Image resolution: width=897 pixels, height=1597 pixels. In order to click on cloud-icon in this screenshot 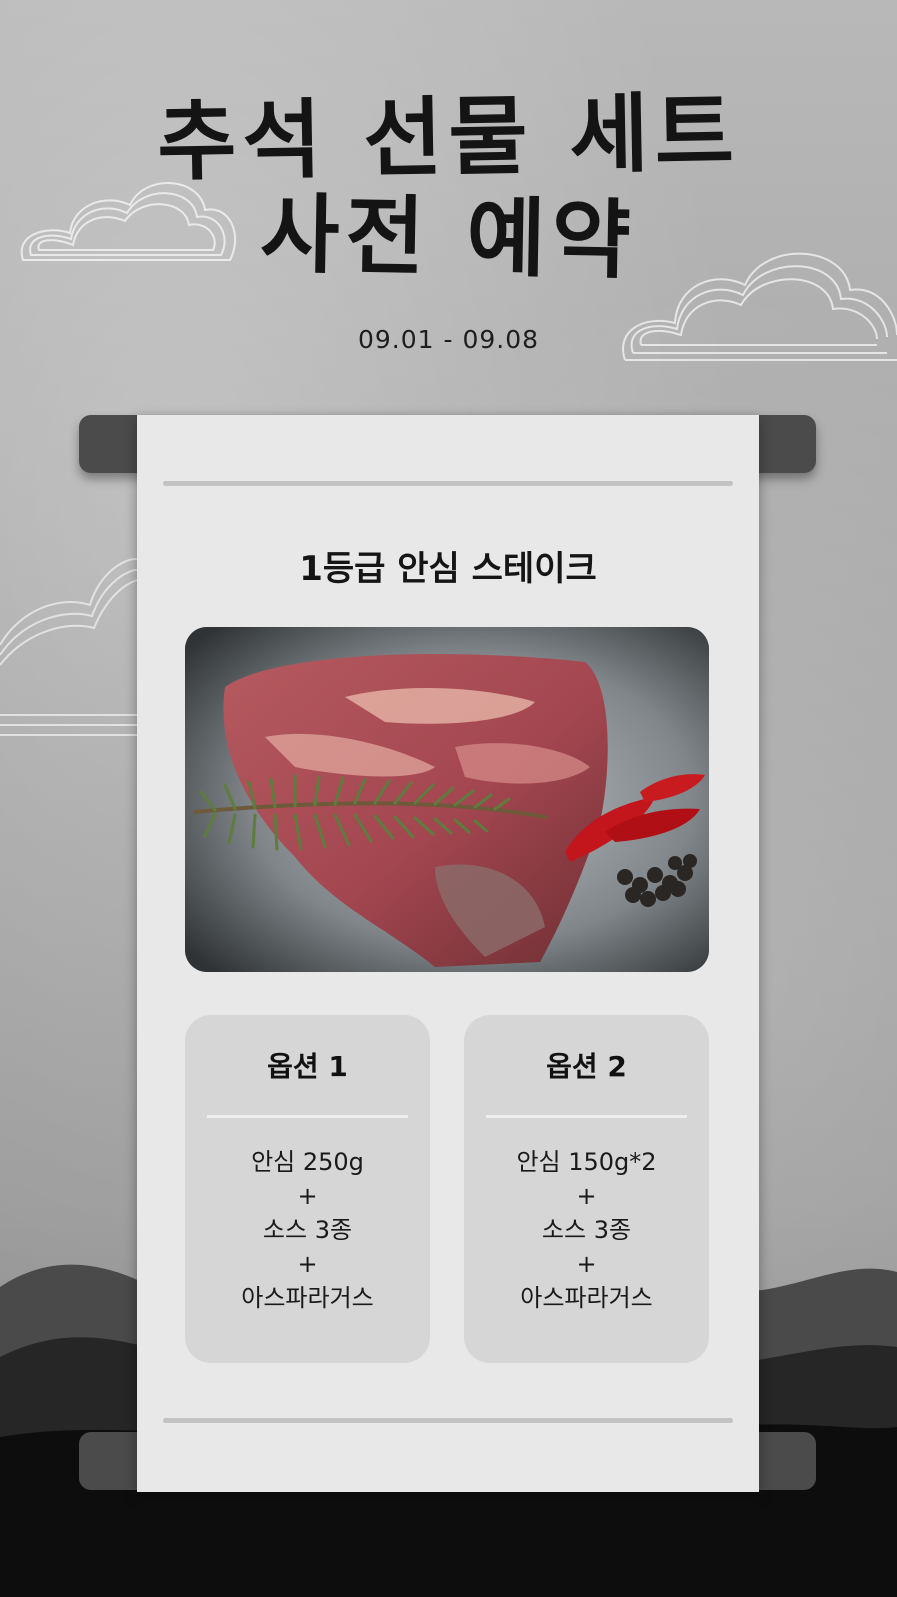, I will do `click(70, 647)`.